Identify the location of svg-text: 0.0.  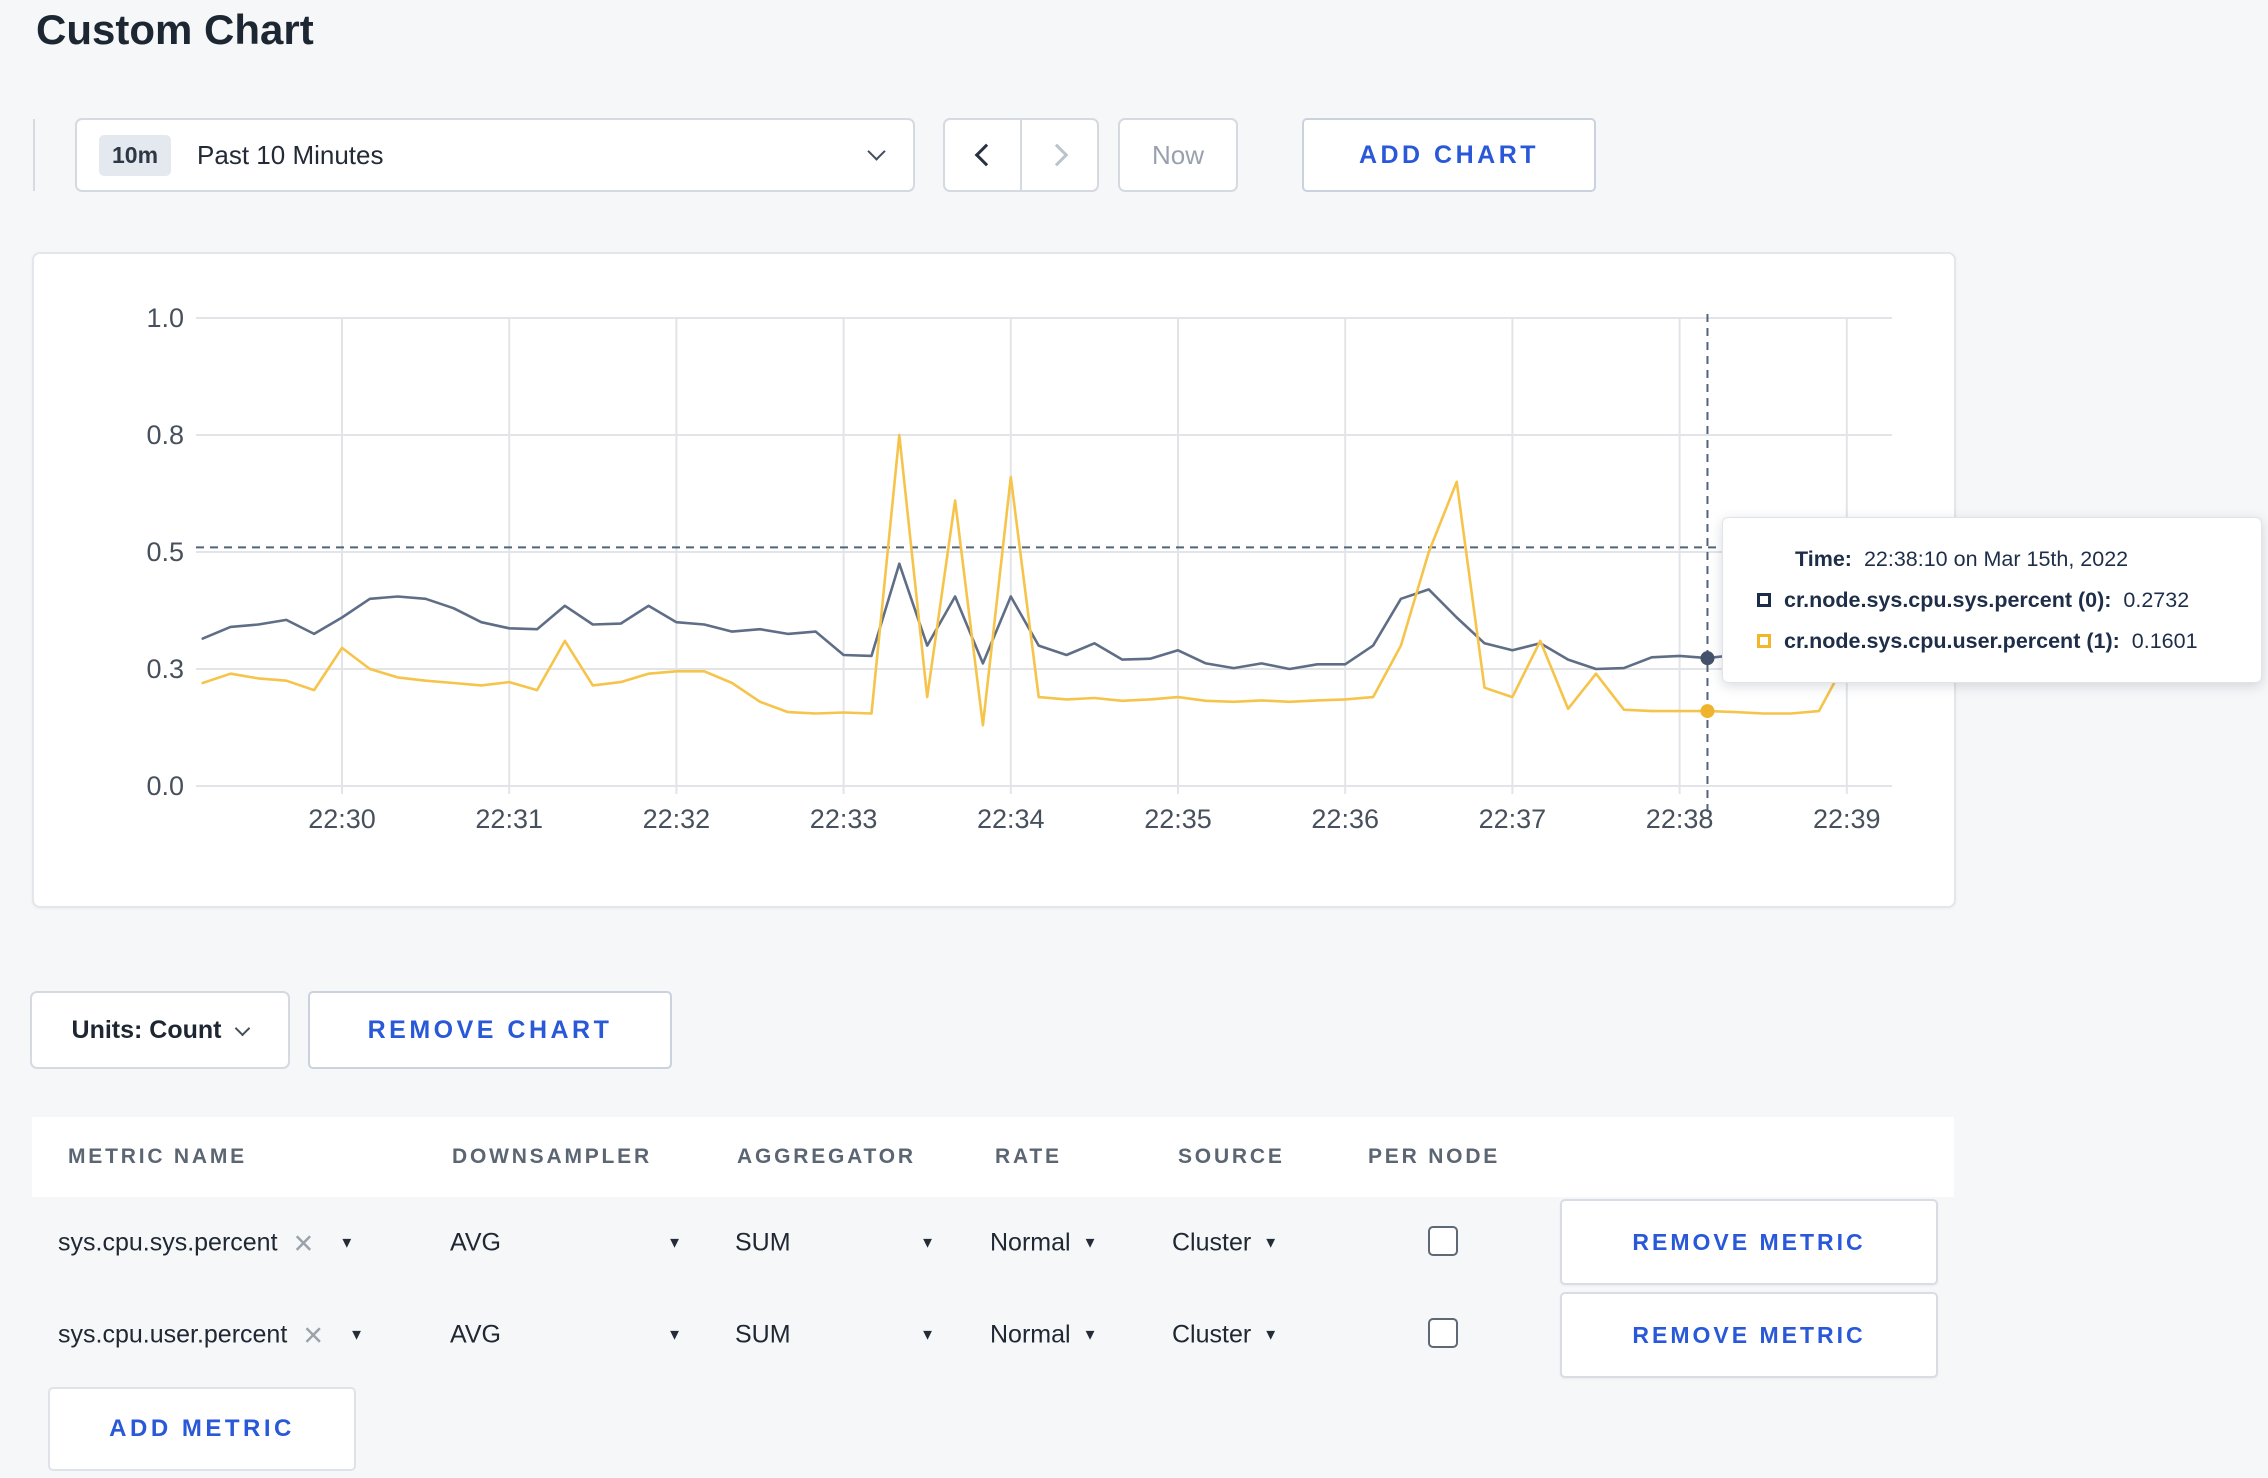
(165, 786).